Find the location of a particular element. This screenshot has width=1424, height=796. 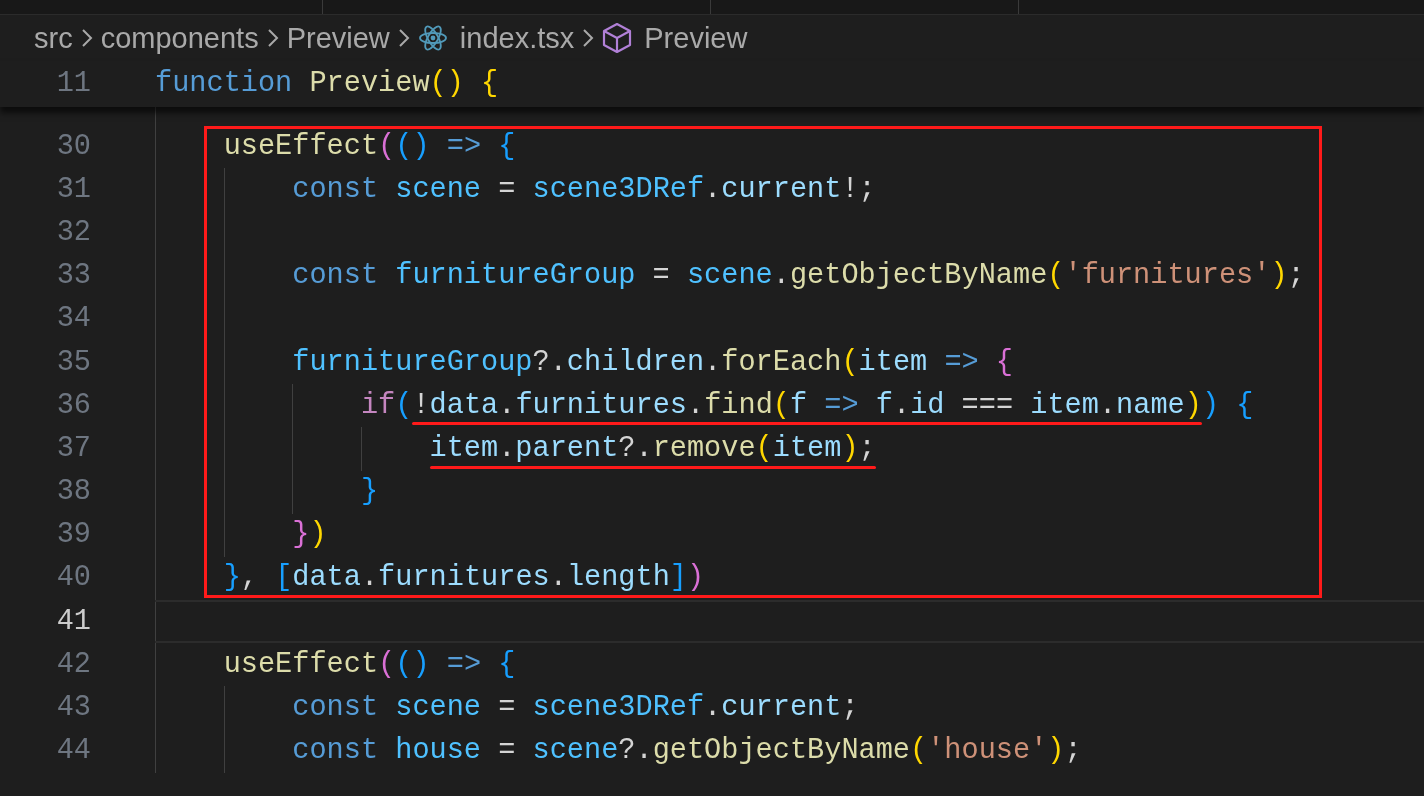

line-number: 39 is located at coordinates (73, 535).